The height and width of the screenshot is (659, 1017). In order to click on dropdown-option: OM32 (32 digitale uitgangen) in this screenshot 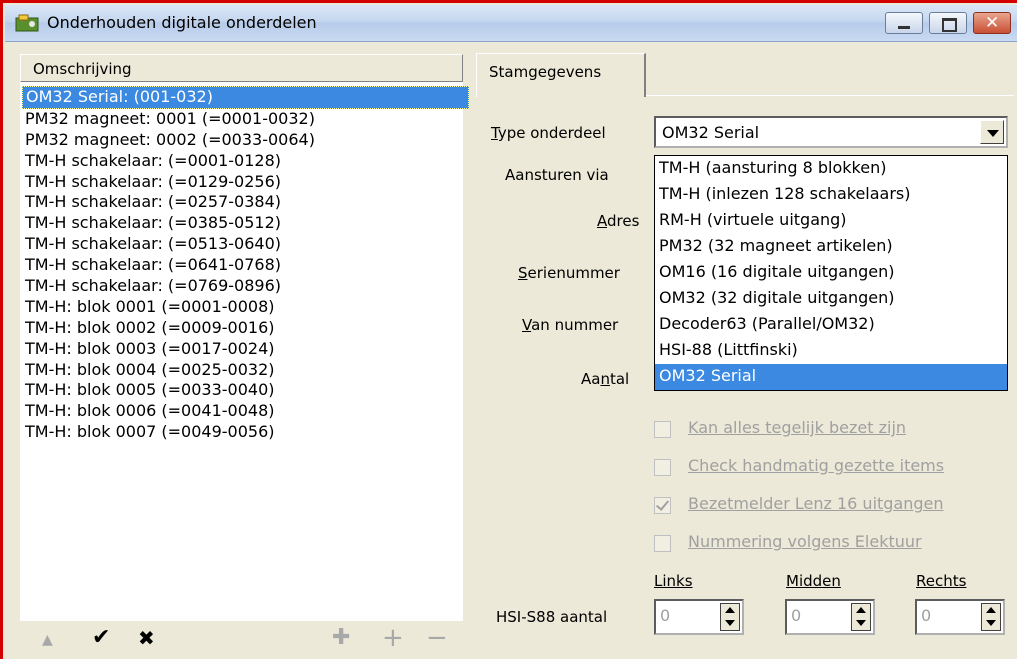, I will do `click(831, 299)`.